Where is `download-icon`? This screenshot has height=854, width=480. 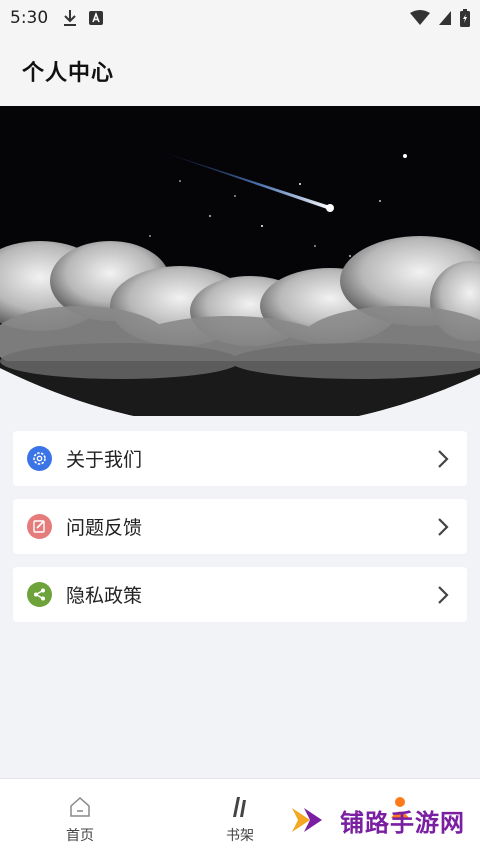 download-icon is located at coordinates (70, 18).